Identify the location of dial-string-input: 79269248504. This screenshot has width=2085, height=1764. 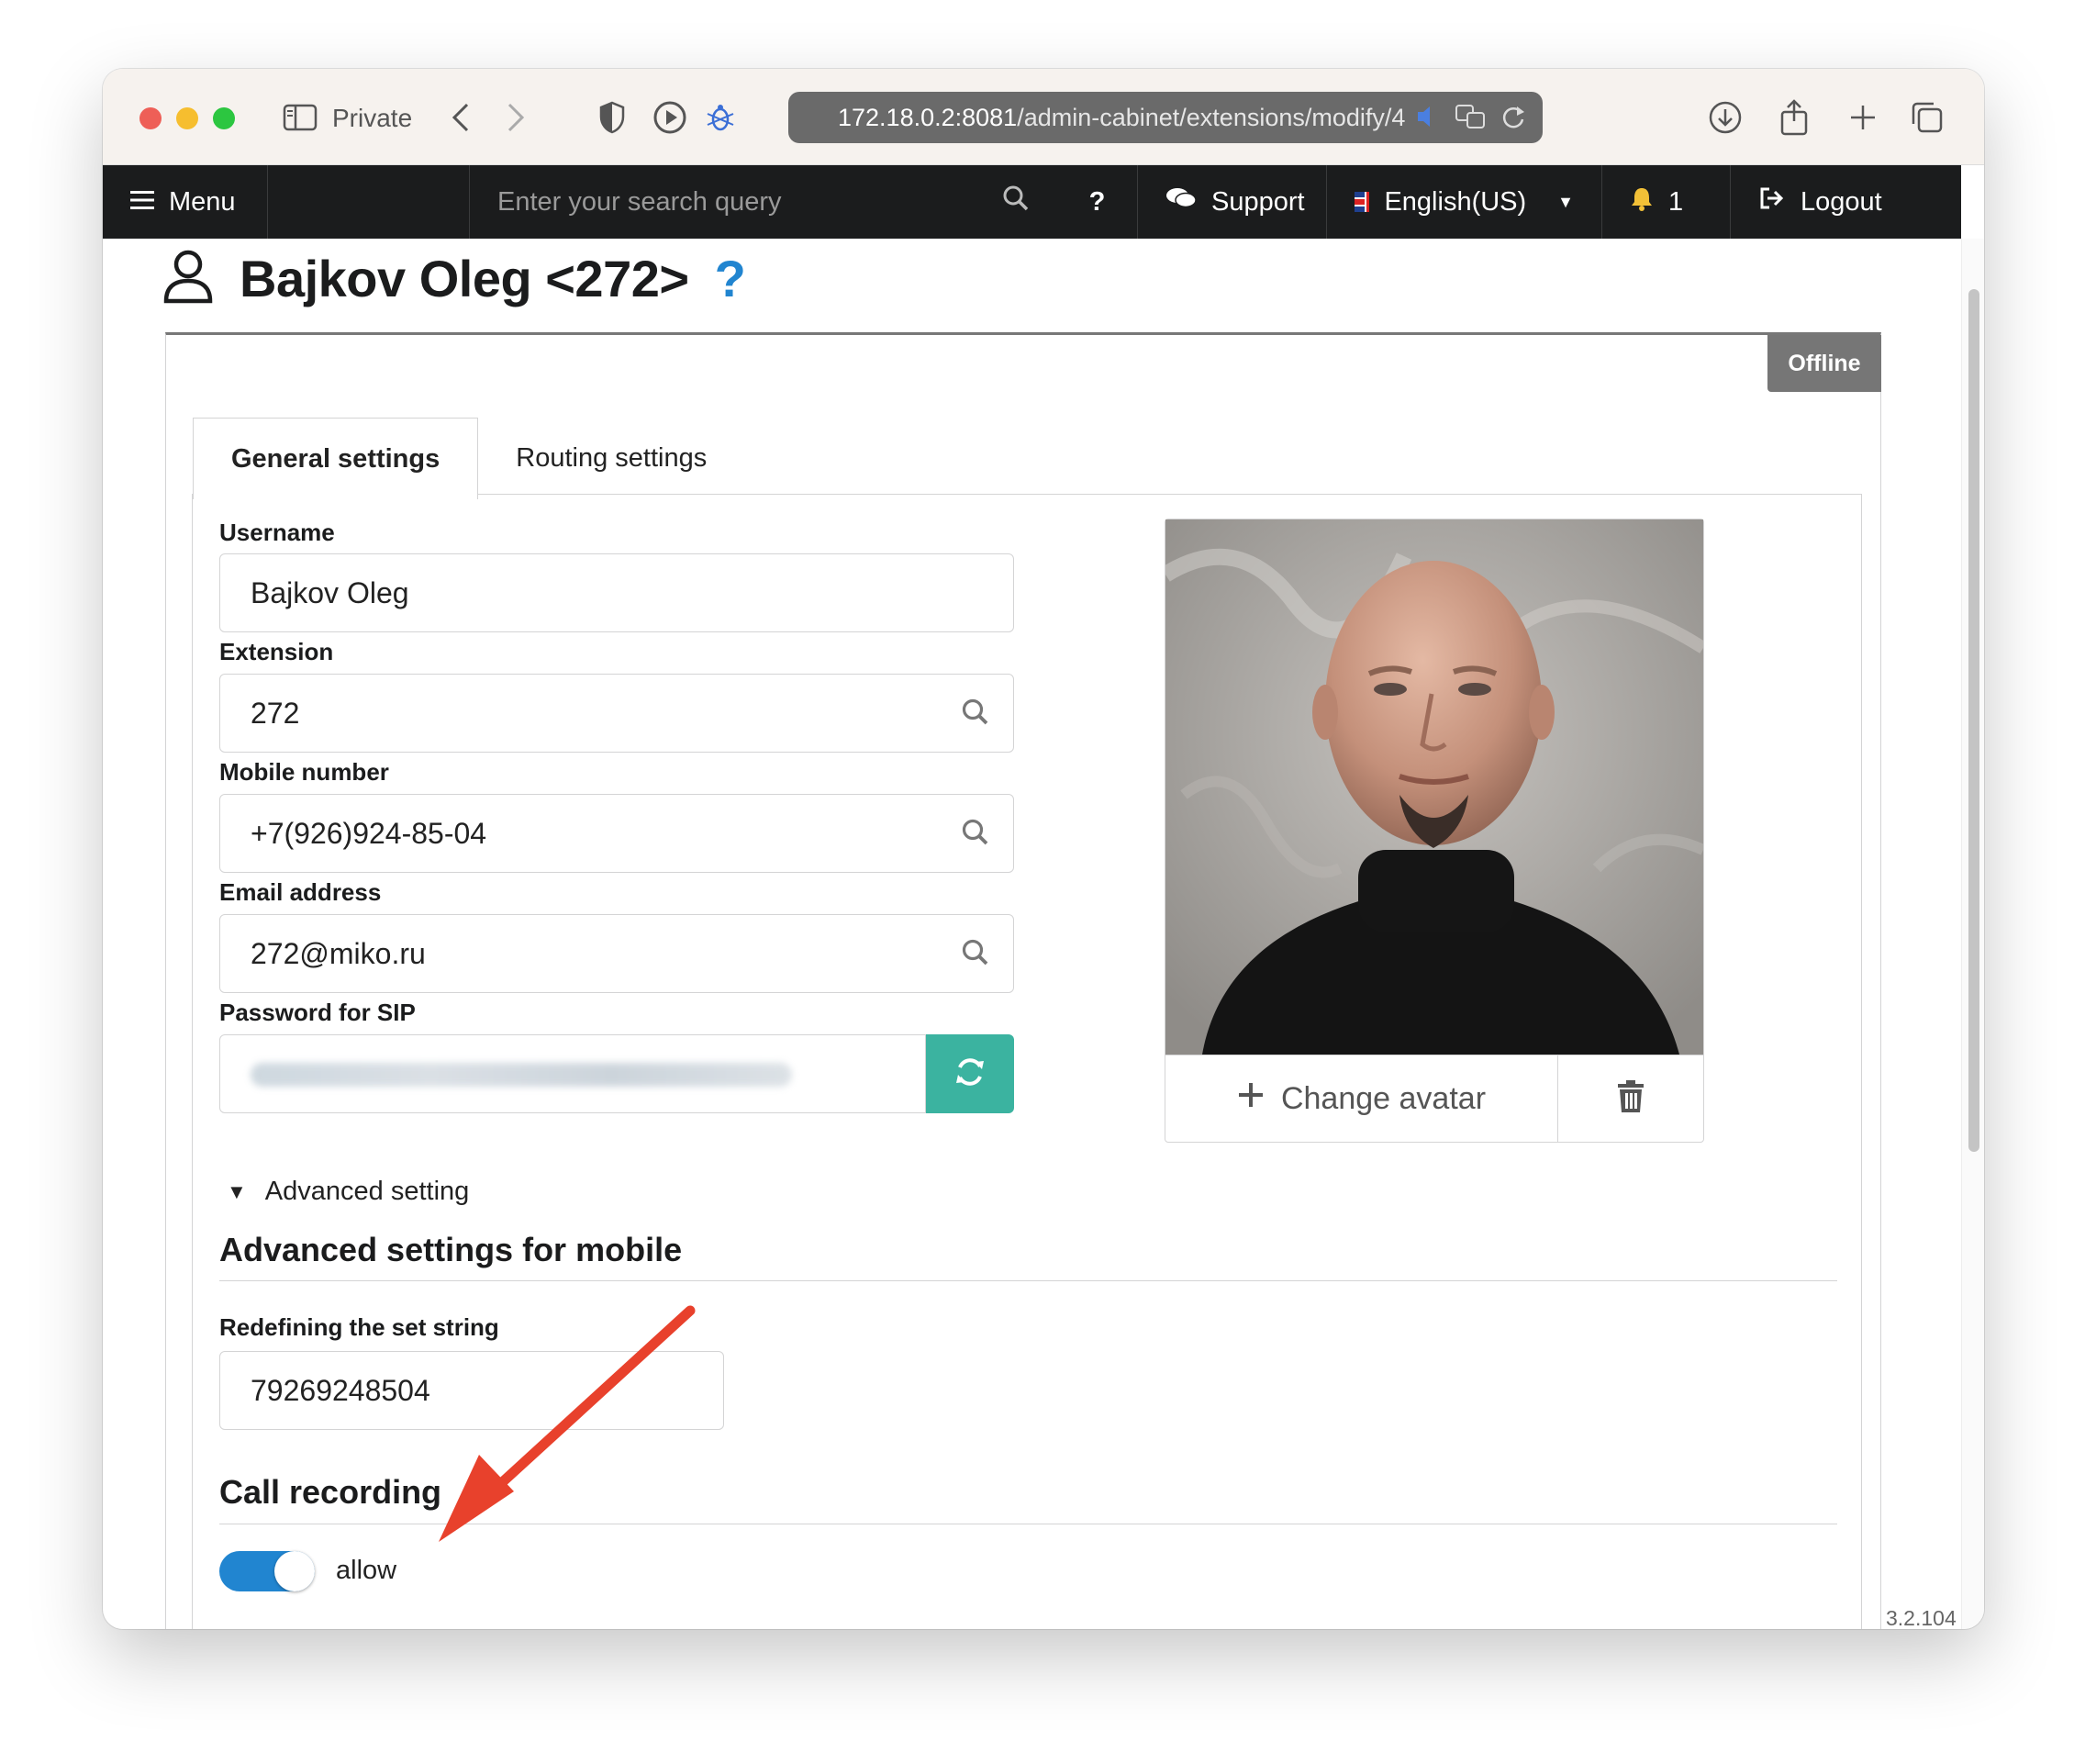
(471, 1390).